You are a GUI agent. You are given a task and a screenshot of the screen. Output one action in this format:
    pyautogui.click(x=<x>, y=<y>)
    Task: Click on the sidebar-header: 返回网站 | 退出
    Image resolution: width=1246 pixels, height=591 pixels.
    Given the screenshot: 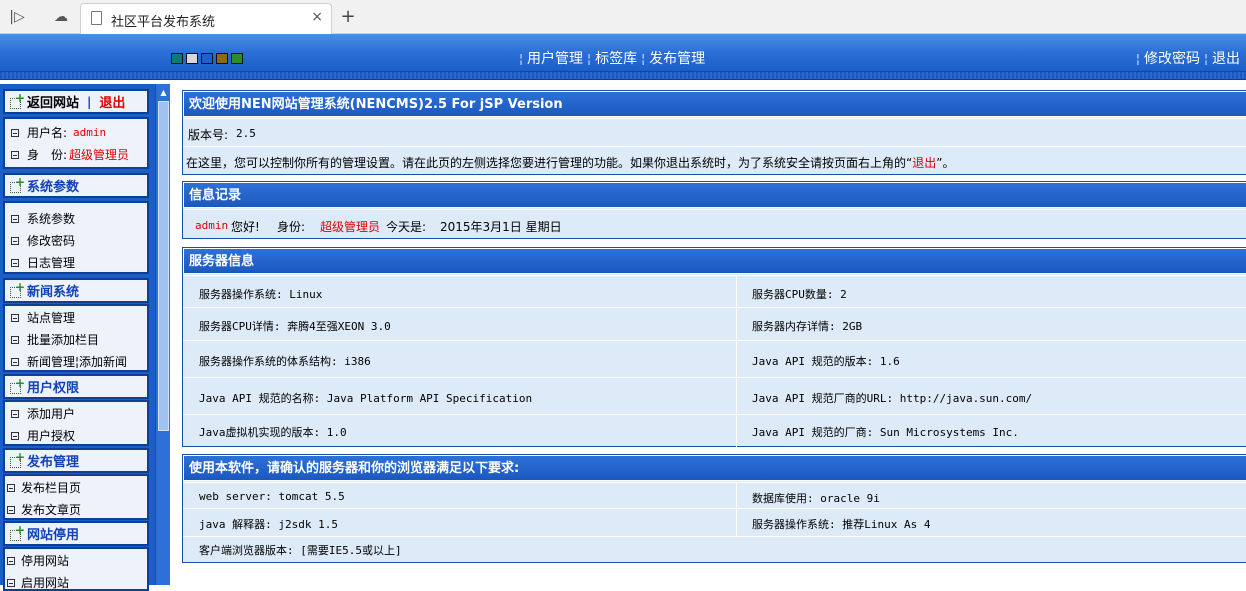 What is the action you would take?
    pyautogui.click(x=76, y=101)
    